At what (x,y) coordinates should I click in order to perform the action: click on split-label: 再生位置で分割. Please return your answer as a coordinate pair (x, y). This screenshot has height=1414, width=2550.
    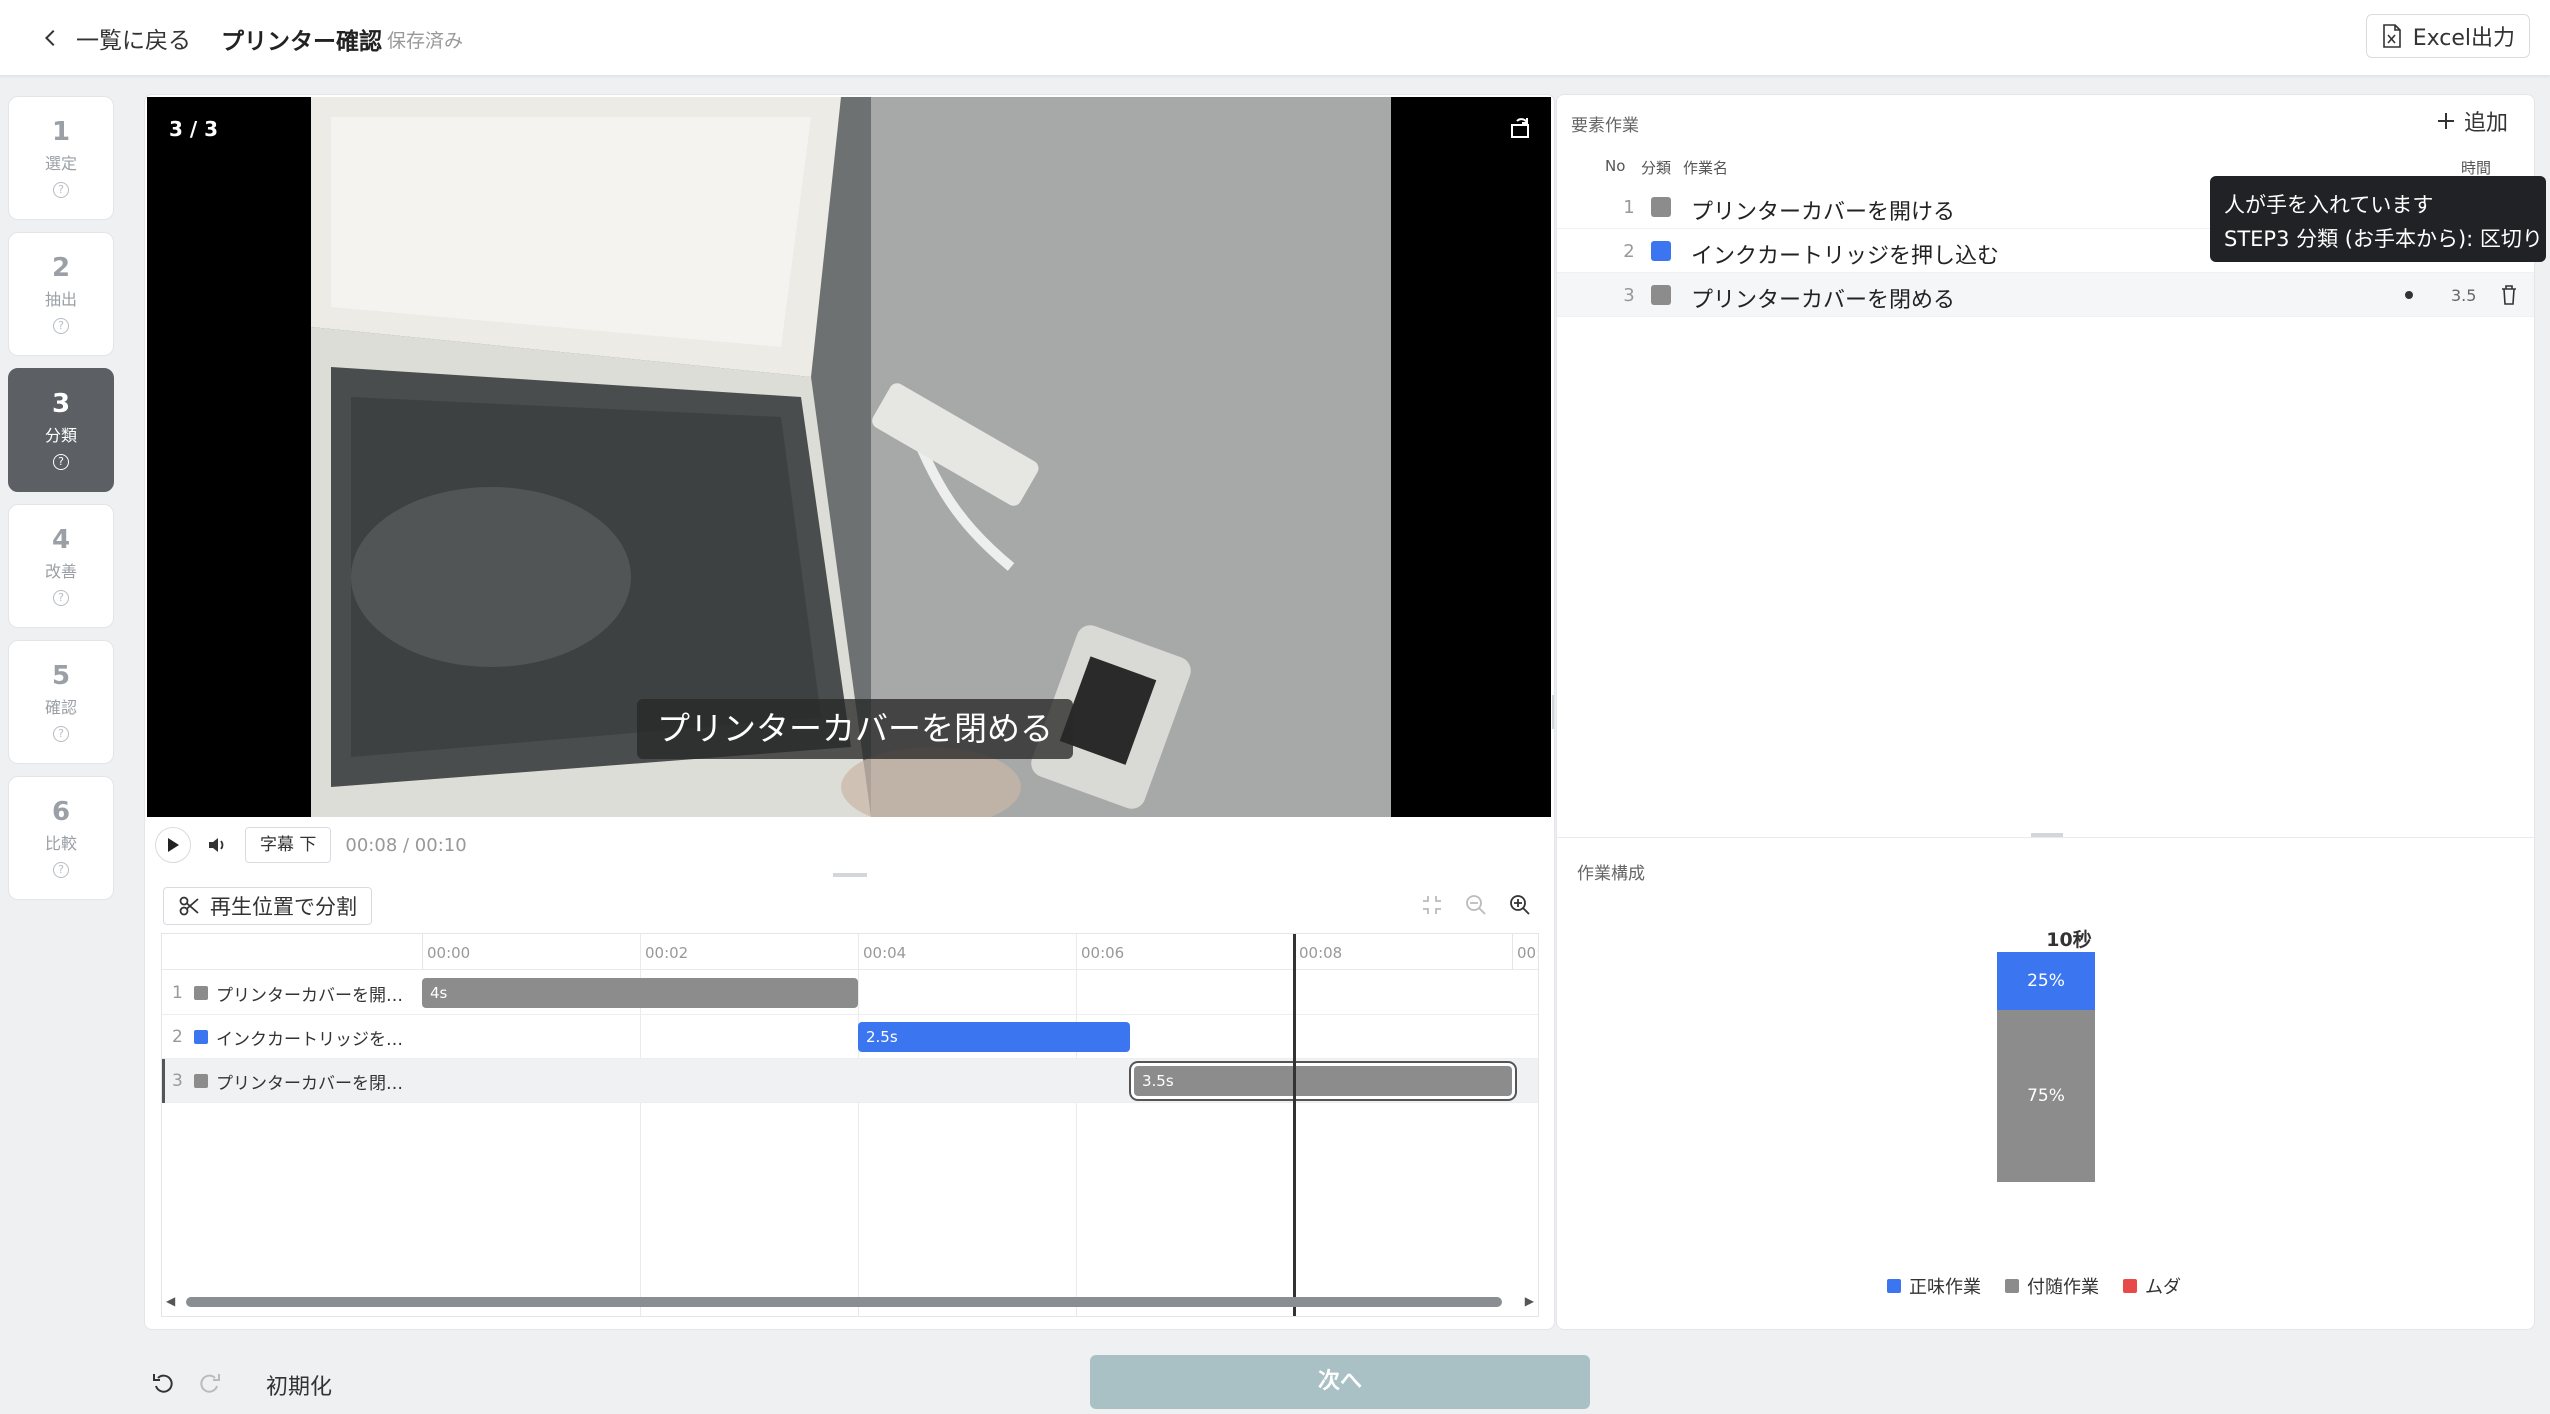
    Looking at the image, I should click on (283, 907).